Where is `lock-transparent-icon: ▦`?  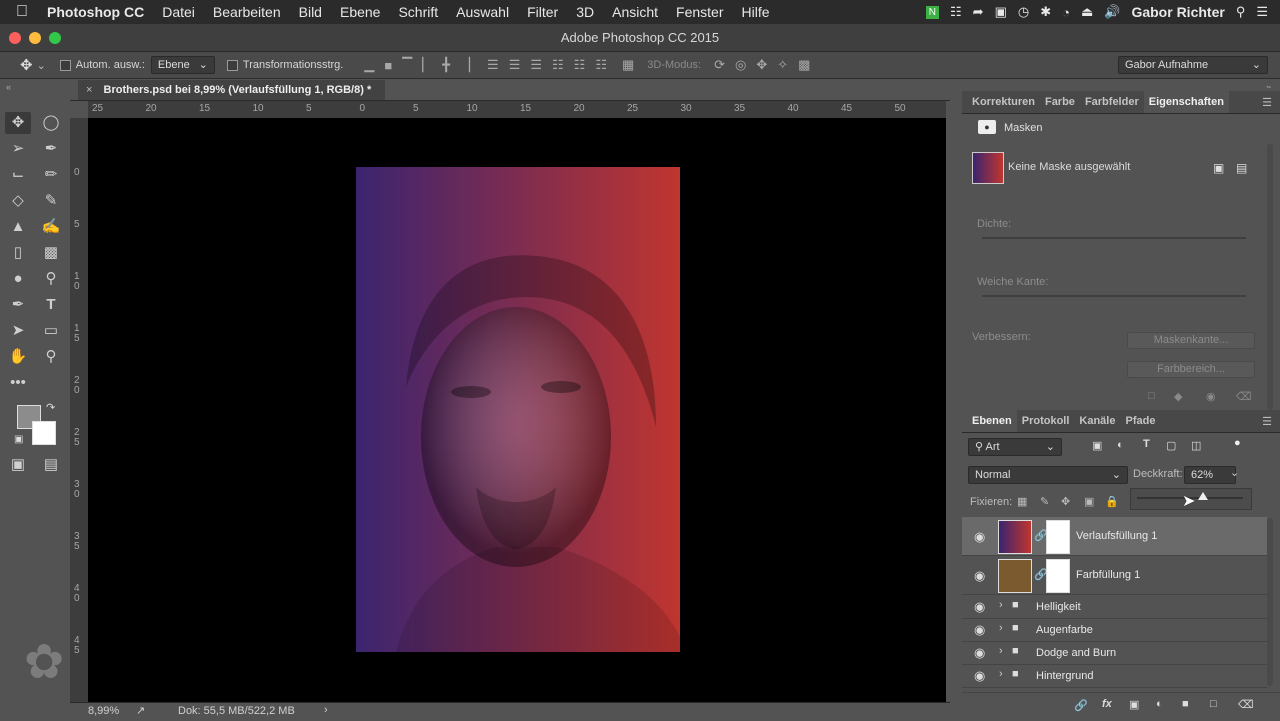 lock-transparent-icon: ▦ is located at coordinates (1022, 501).